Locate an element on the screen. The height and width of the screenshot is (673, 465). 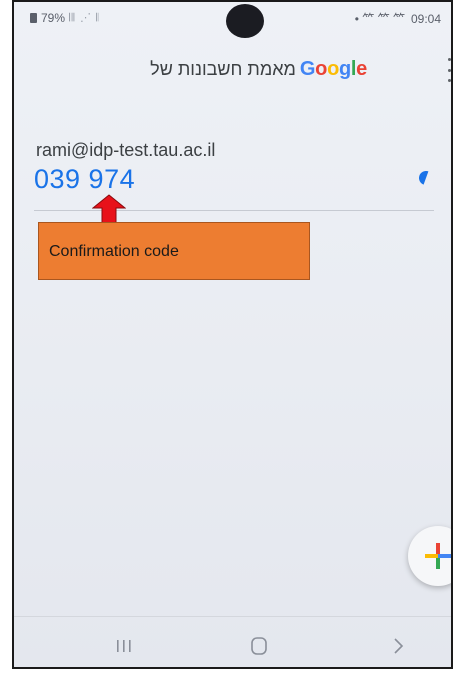
timer-icon is located at coordinates (424, 178).